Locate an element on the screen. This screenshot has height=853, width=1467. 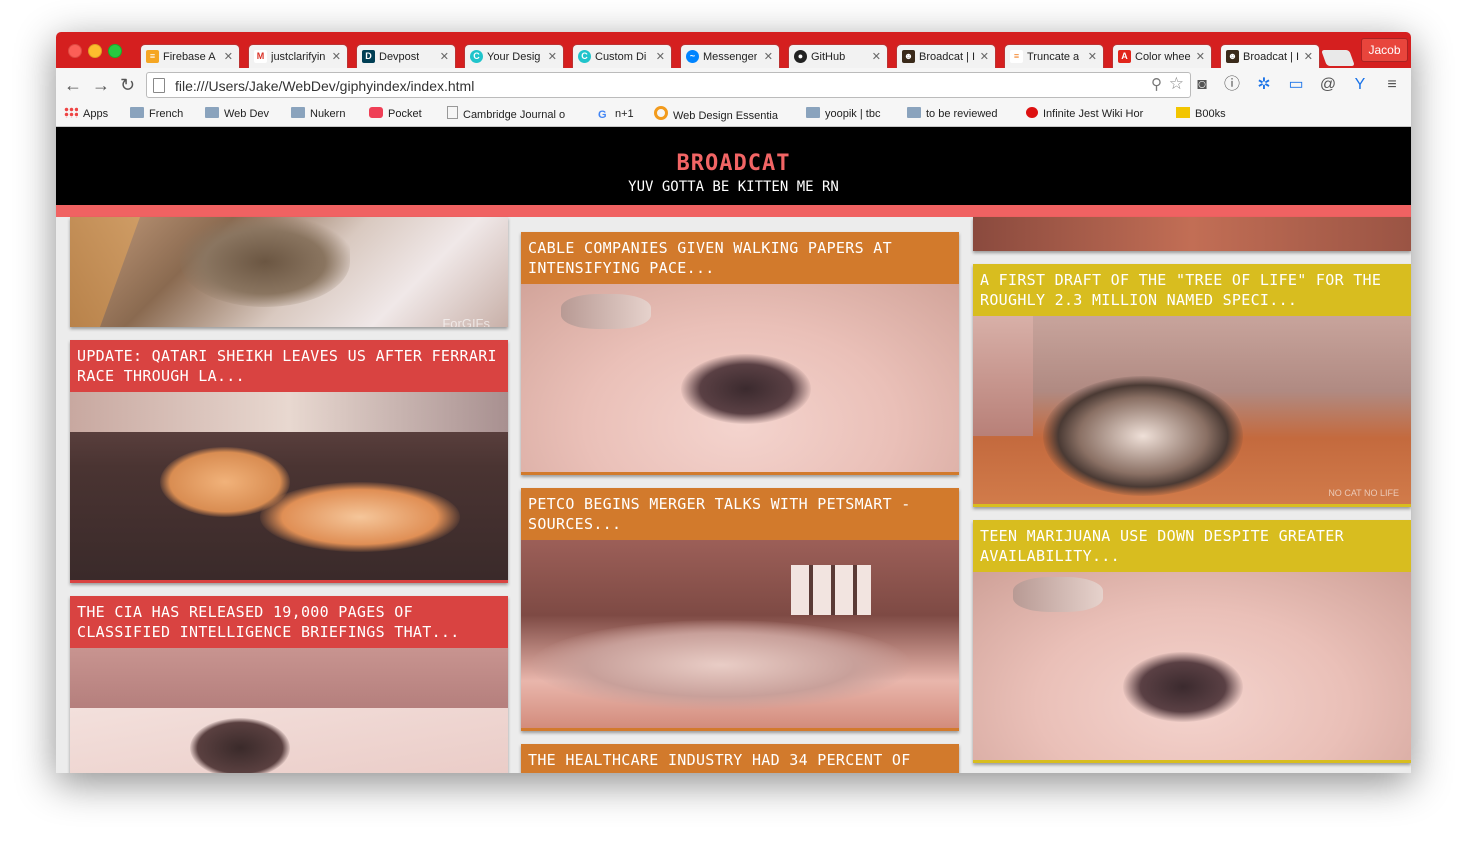
tab-broadcat-active: ☻ Broadcat | I ✕ is located at coordinates (1270, 56).